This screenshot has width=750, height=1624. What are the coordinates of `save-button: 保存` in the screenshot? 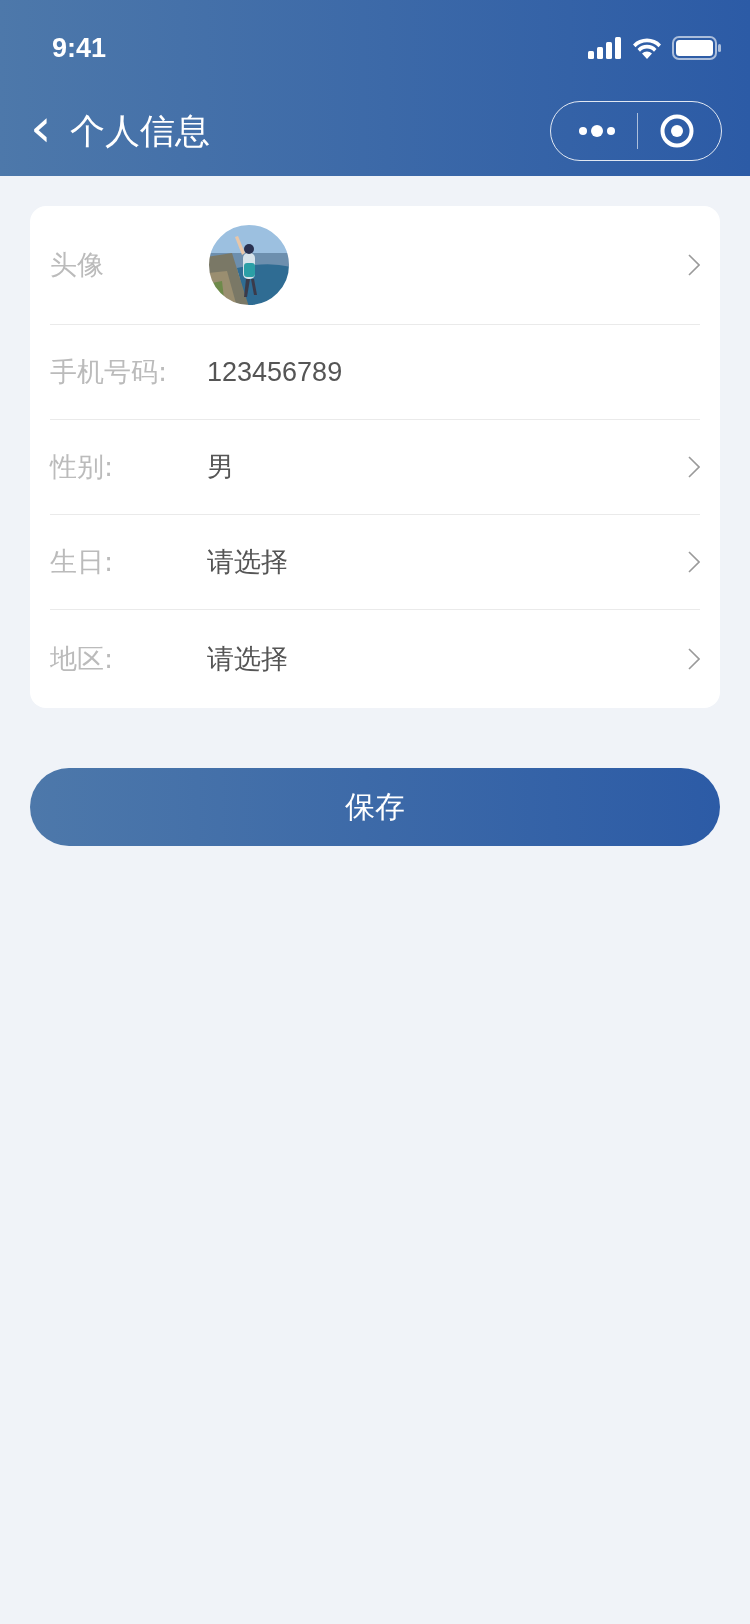 It's located at (375, 807).